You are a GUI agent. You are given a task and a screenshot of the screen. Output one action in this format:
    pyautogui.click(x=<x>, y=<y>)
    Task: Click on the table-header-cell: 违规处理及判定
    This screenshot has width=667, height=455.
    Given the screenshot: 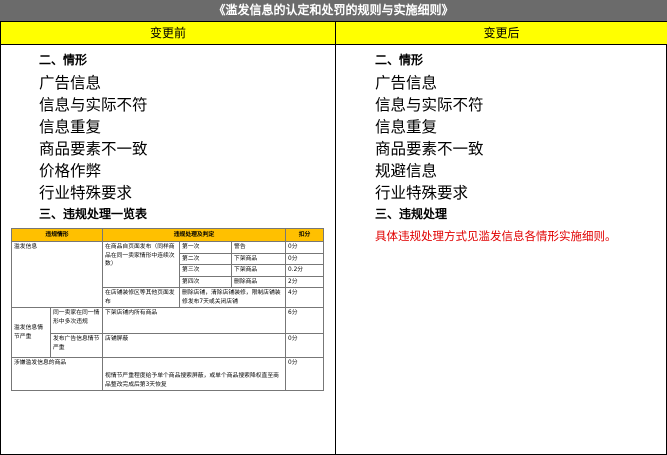 What is the action you would take?
    pyautogui.click(x=194, y=235)
    